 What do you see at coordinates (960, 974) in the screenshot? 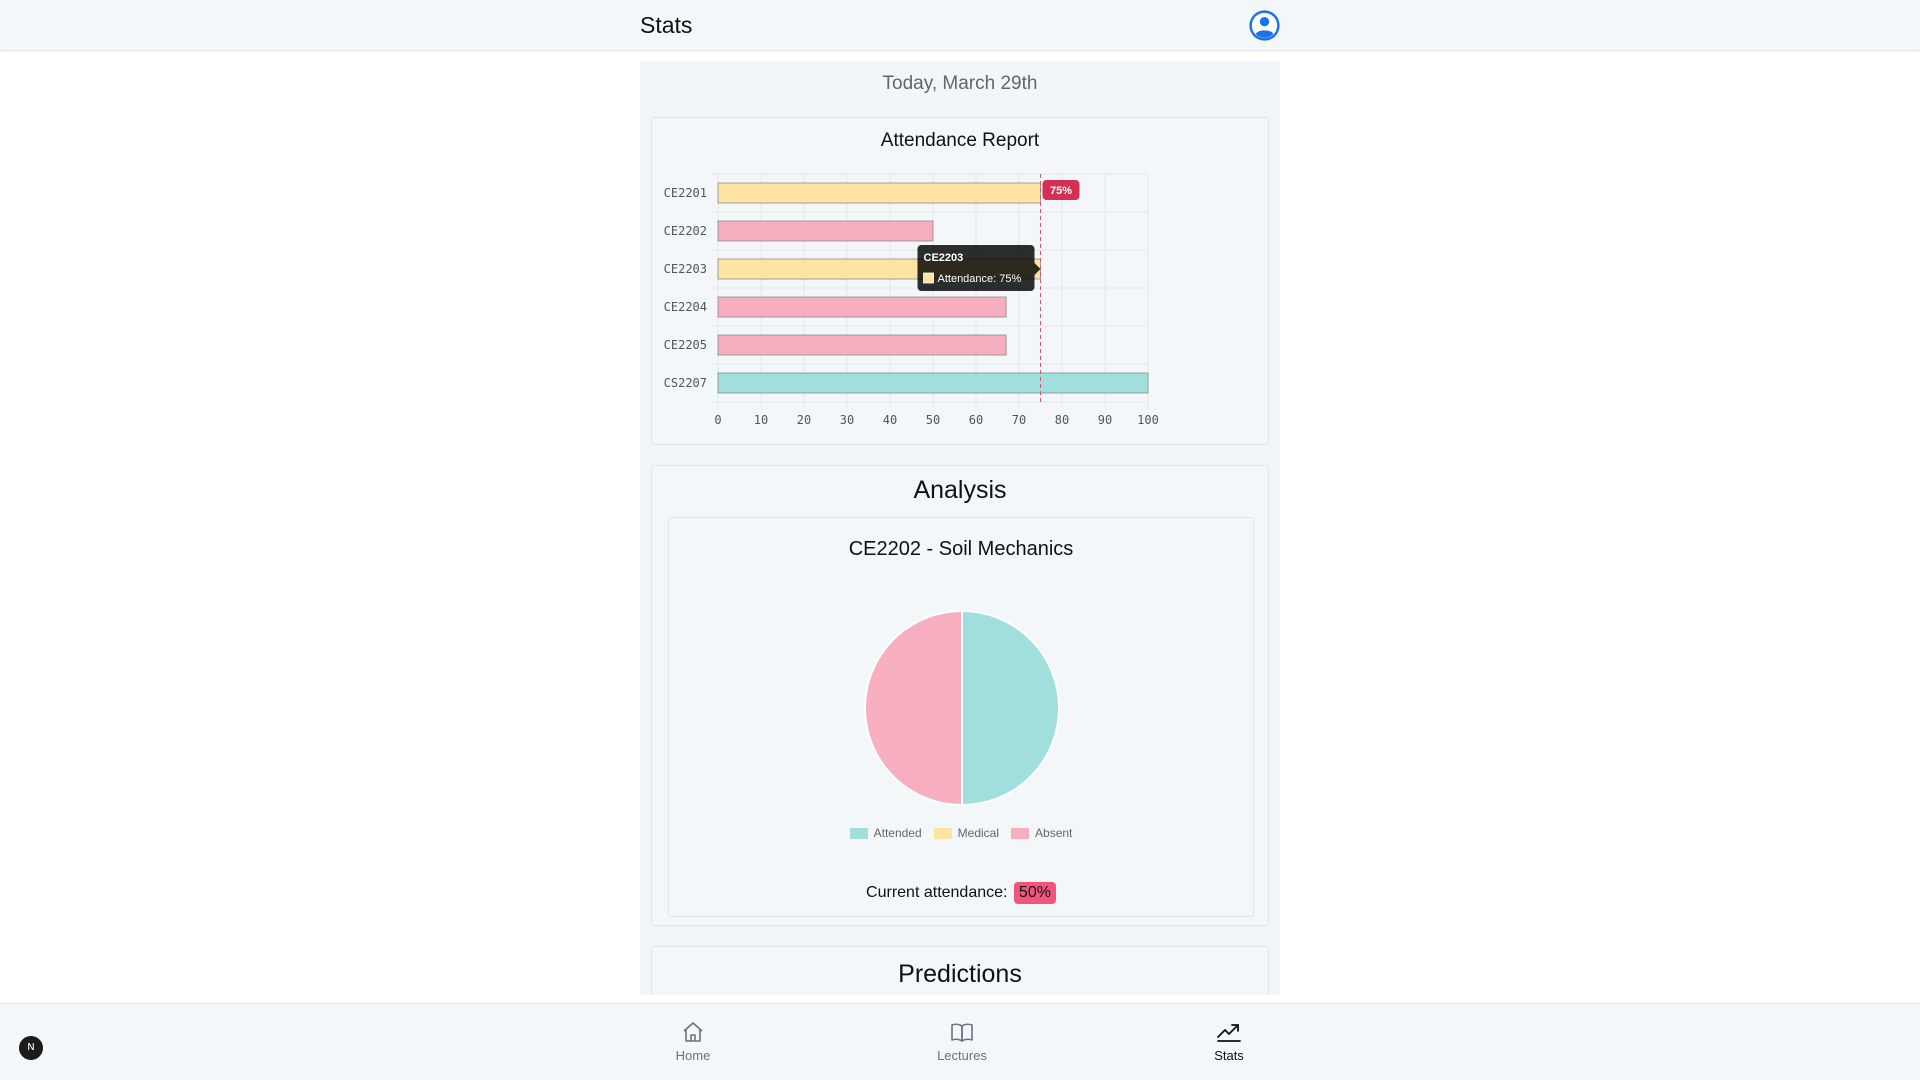
I see `predictions-title: Predictions` at bounding box center [960, 974].